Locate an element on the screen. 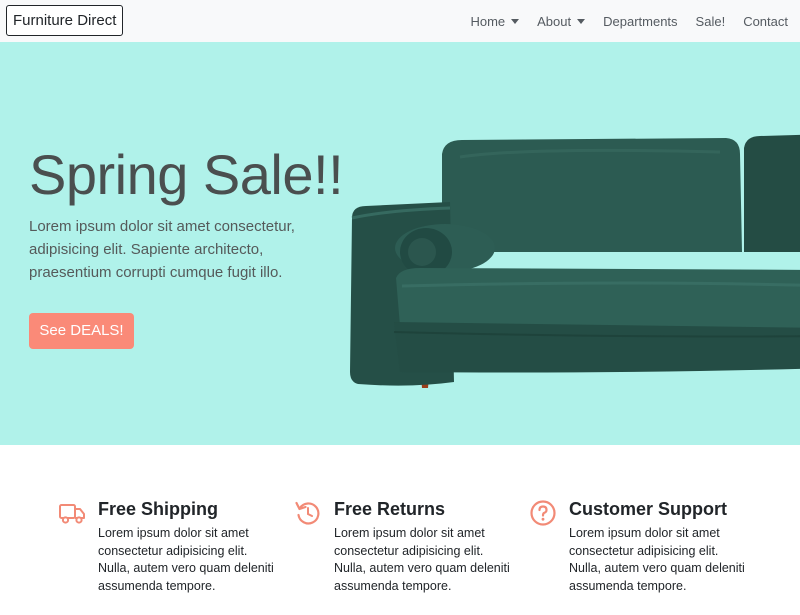 Image resolution: width=800 pixels, height=615 pixels. hero-title: Spring Sale!! is located at coordinates (186, 174).